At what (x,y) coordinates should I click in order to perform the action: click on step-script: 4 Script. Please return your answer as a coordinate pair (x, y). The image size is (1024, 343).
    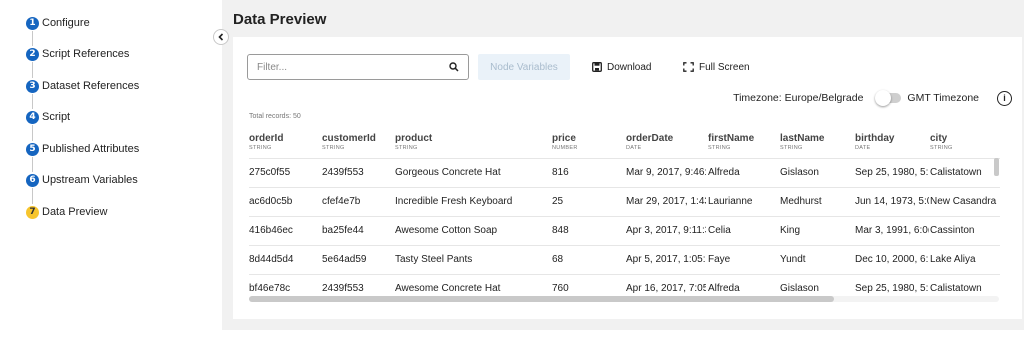
    Looking at the image, I should click on (48, 117).